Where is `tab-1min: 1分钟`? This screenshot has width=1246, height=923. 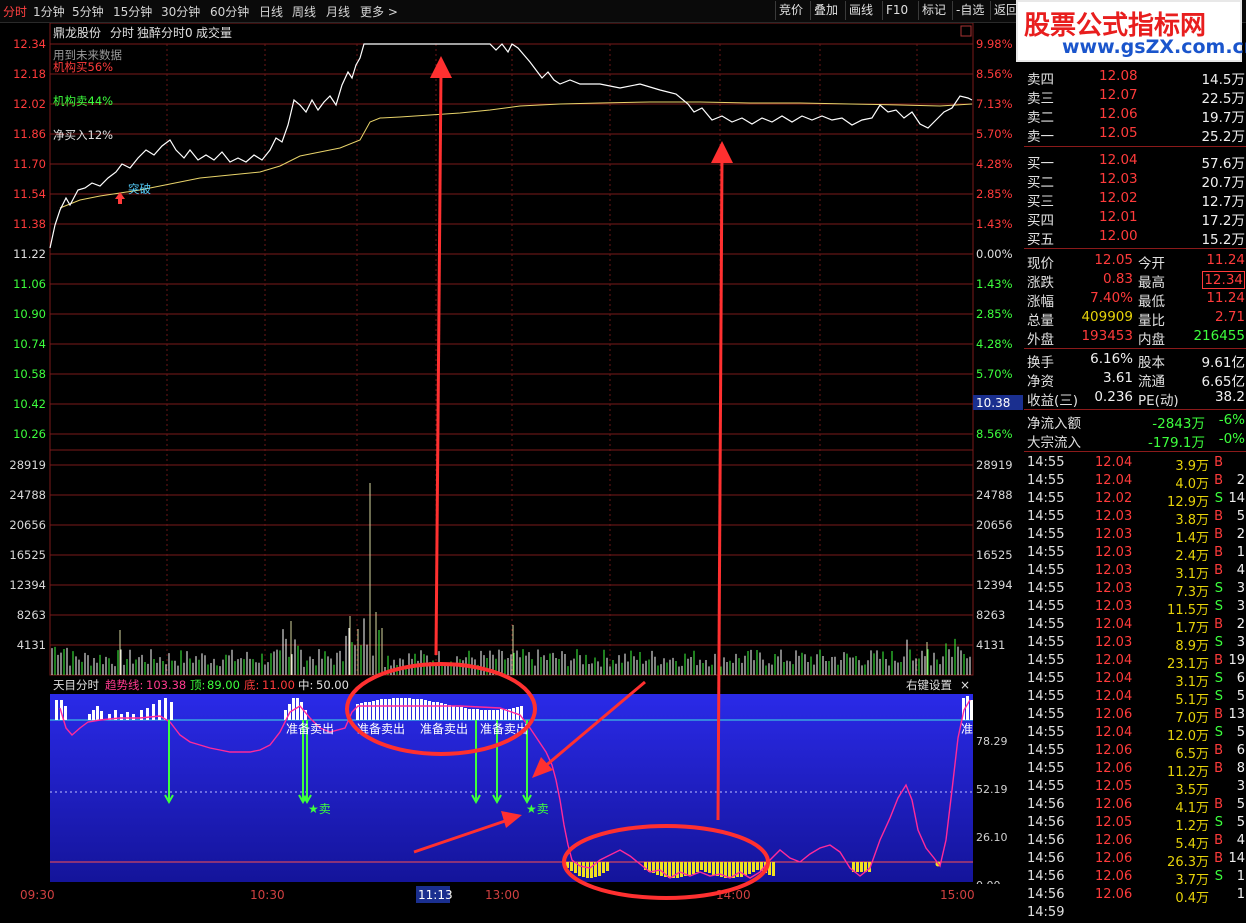 tab-1min: 1分钟 is located at coordinates (49, 11).